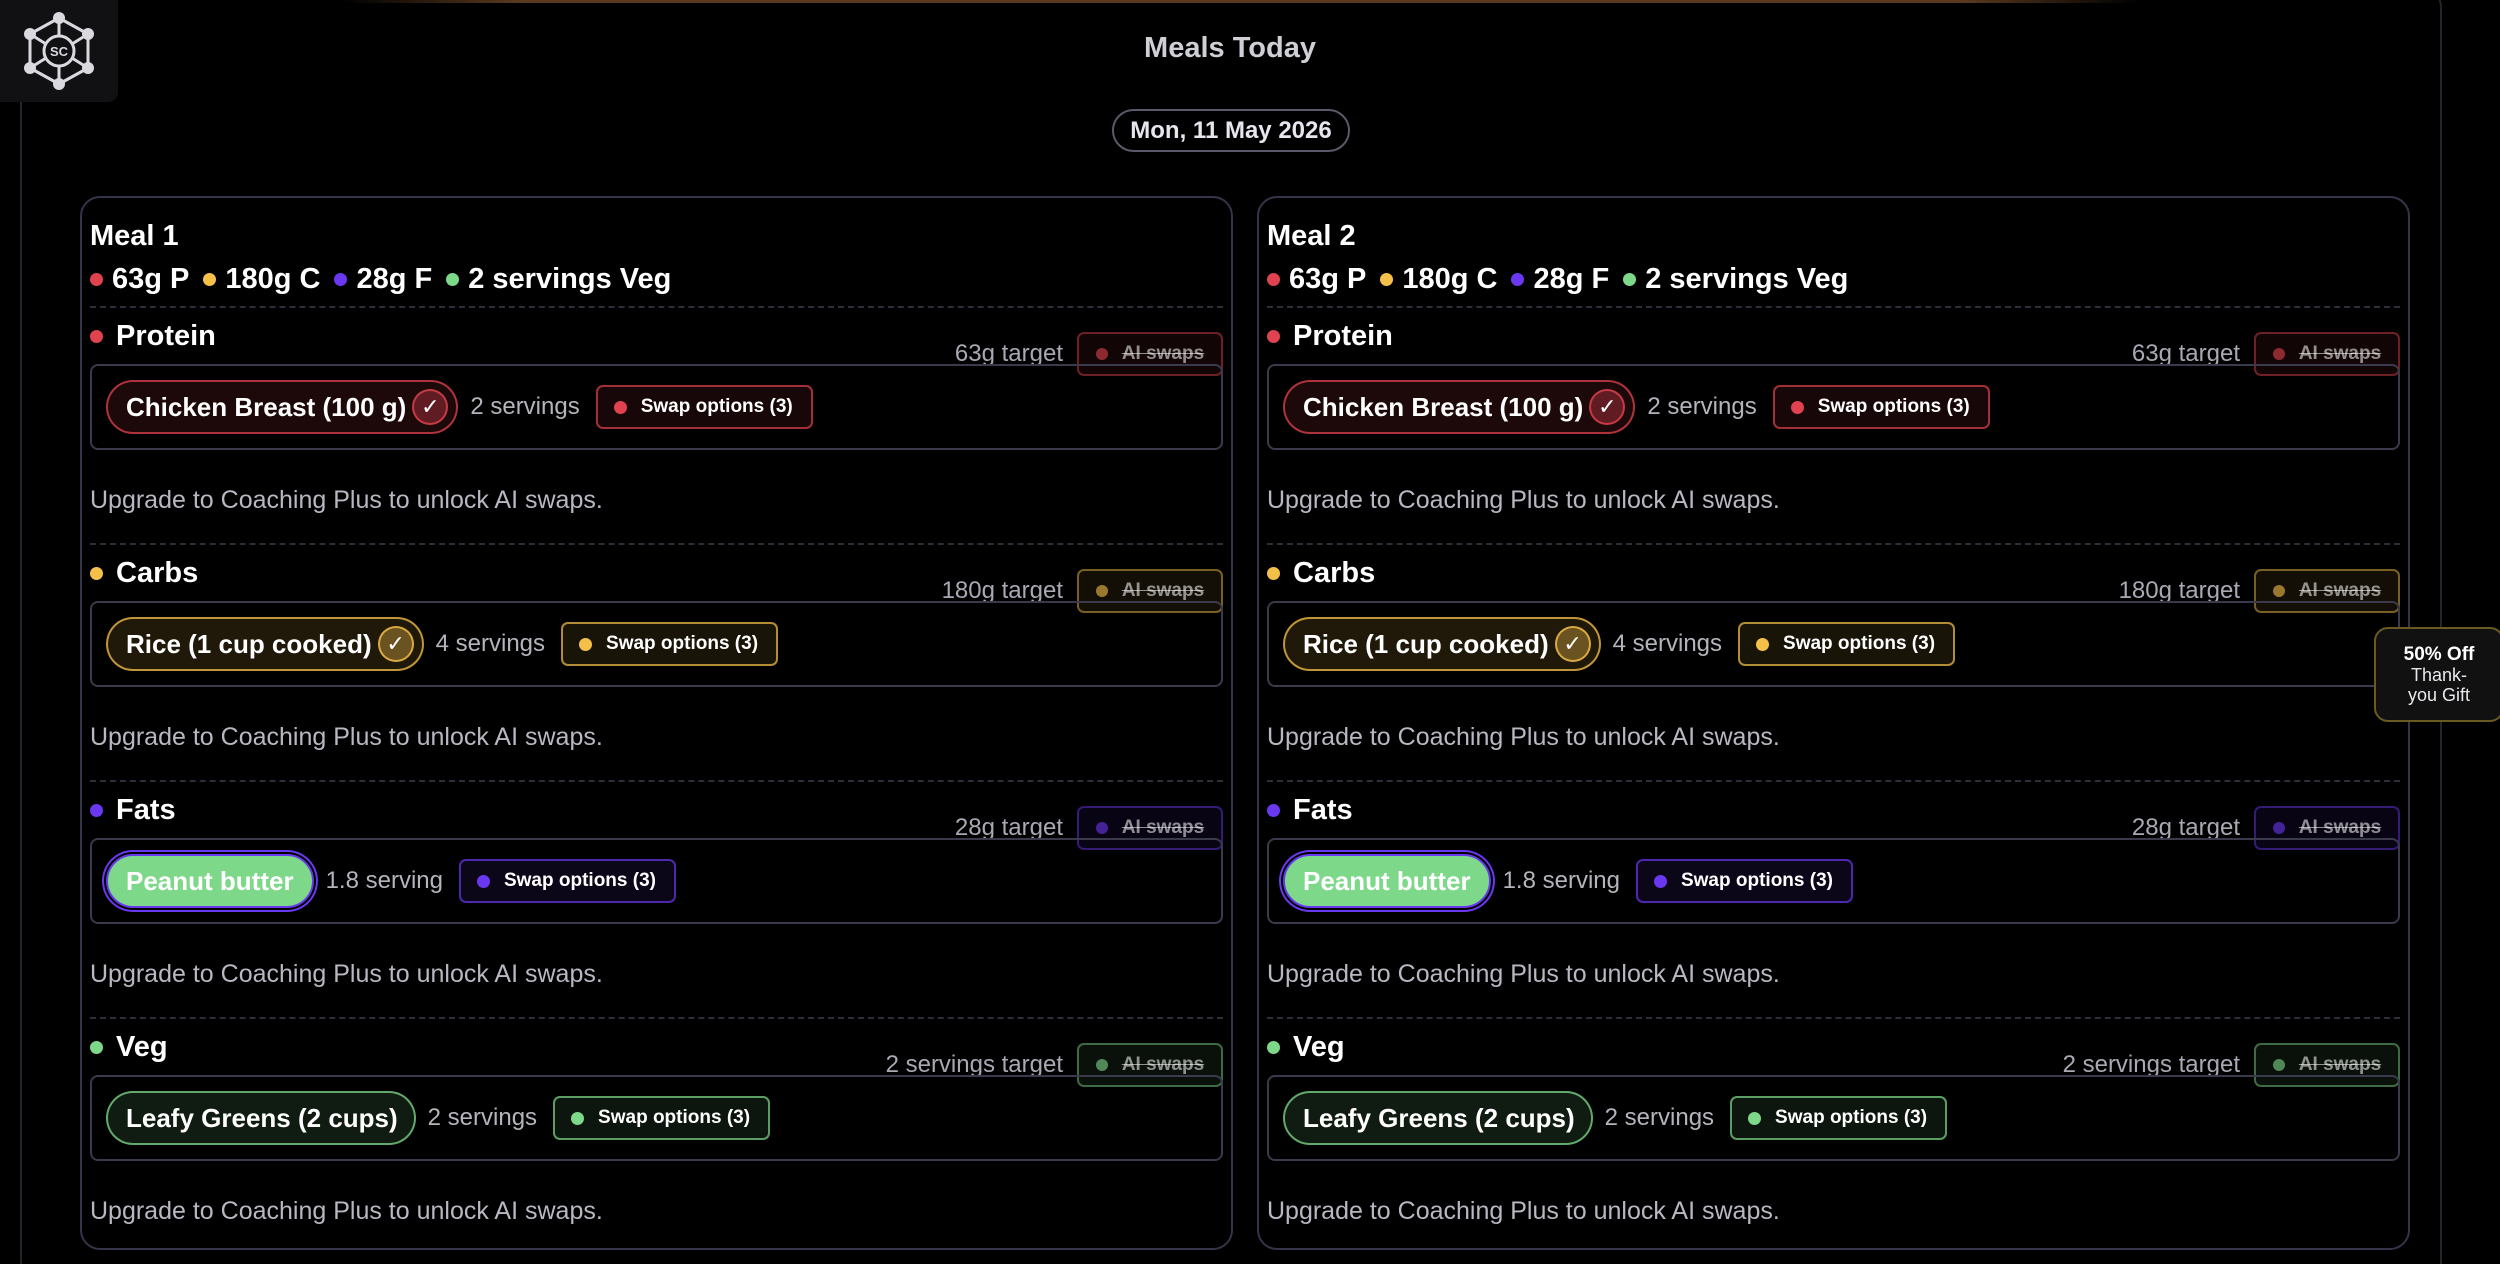  What do you see at coordinates (1443, 406) in the screenshot?
I see `food-name: Chicken Breast (100 g)` at bounding box center [1443, 406].